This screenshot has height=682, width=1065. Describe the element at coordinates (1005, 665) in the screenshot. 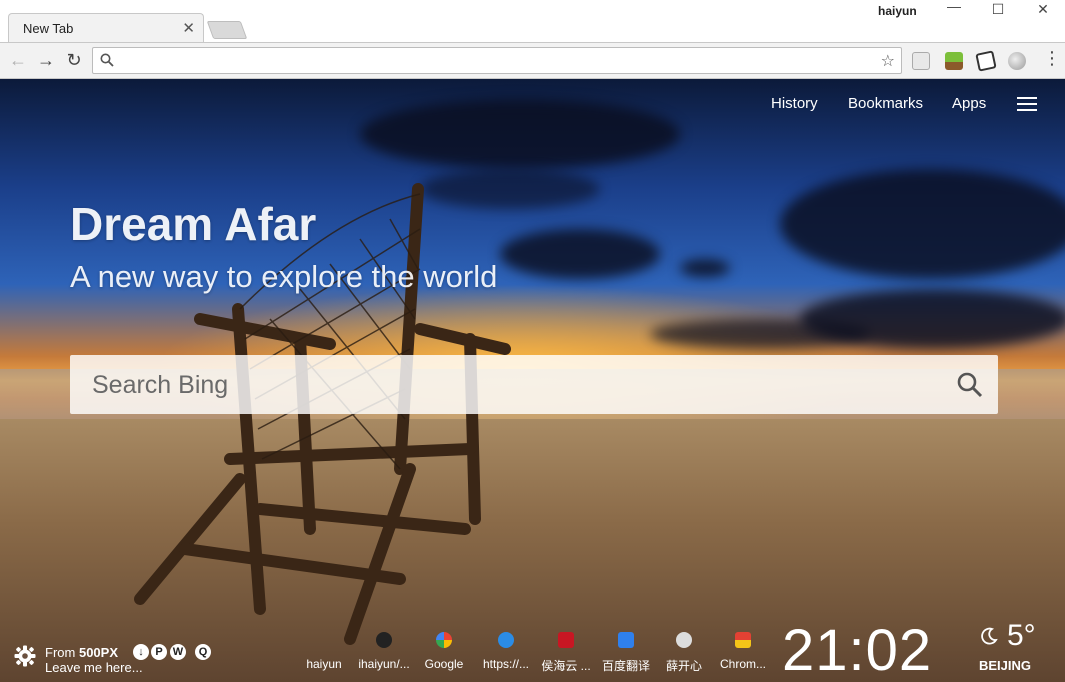

I see `weather-city: BEIJING` at that location.